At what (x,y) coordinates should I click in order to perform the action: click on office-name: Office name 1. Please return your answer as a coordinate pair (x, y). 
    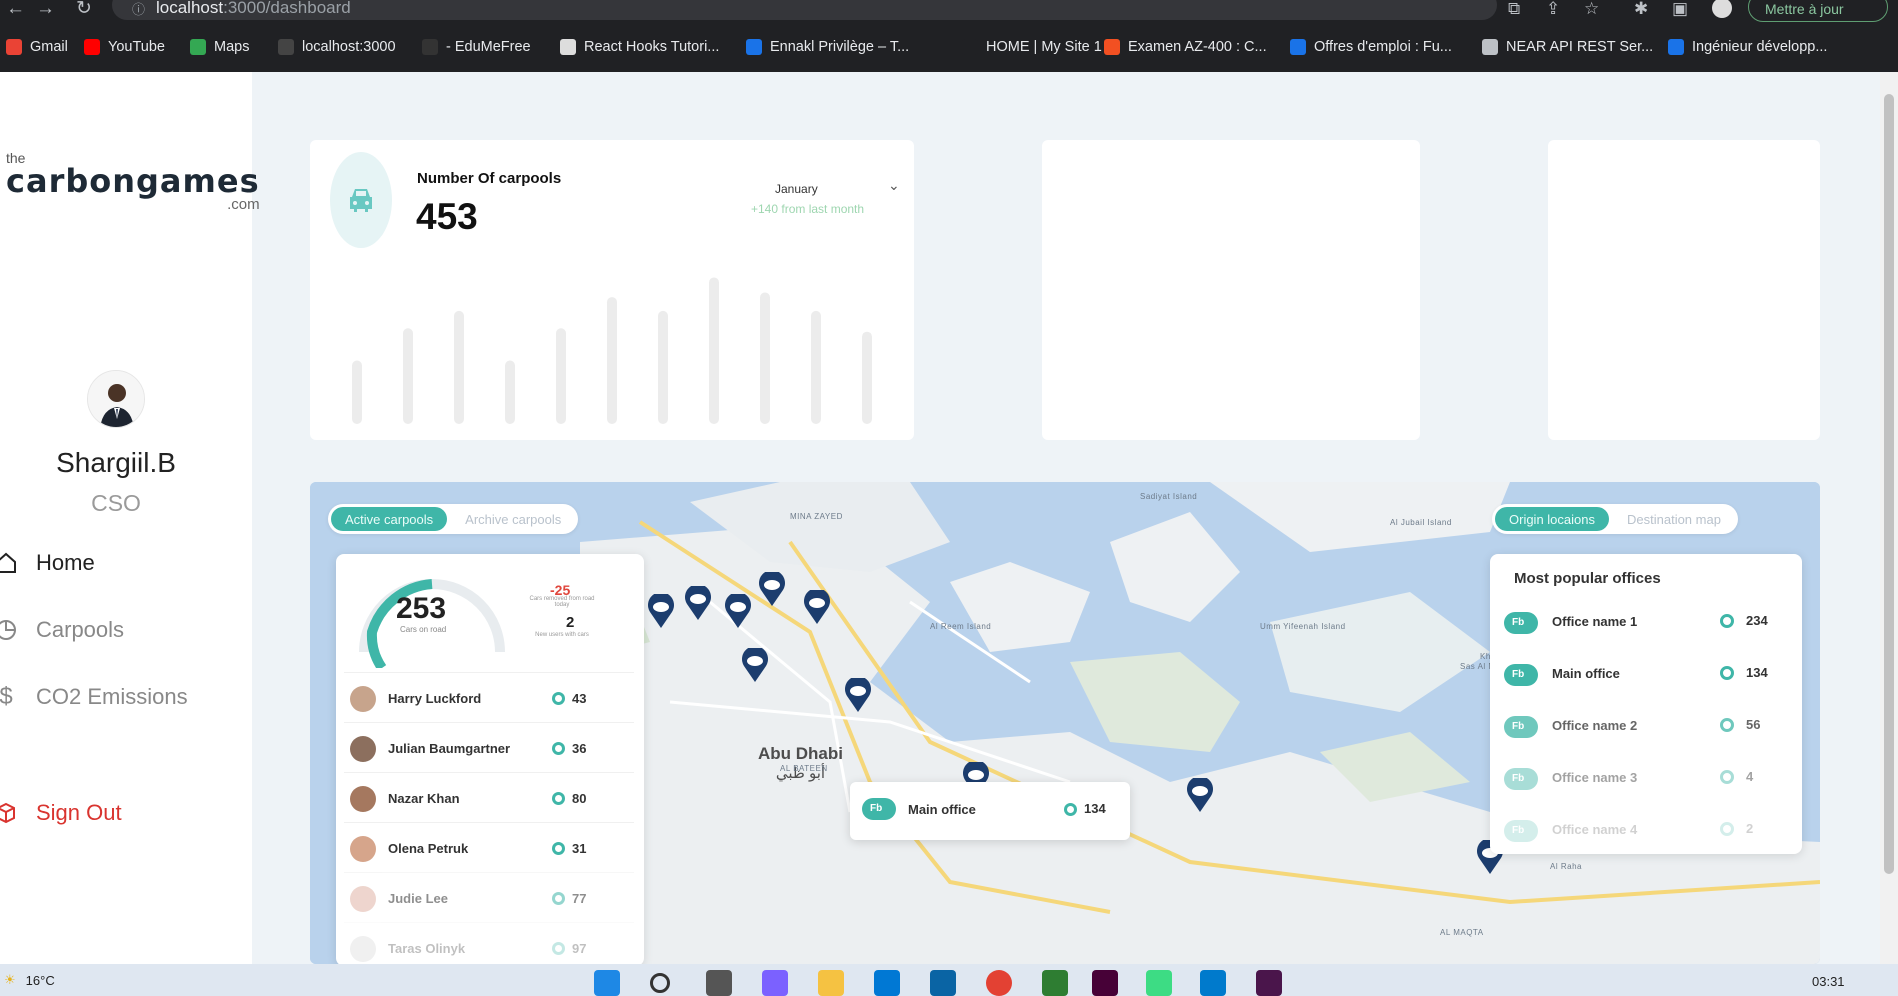
    Looking at the image, I should click on (1595, 621).